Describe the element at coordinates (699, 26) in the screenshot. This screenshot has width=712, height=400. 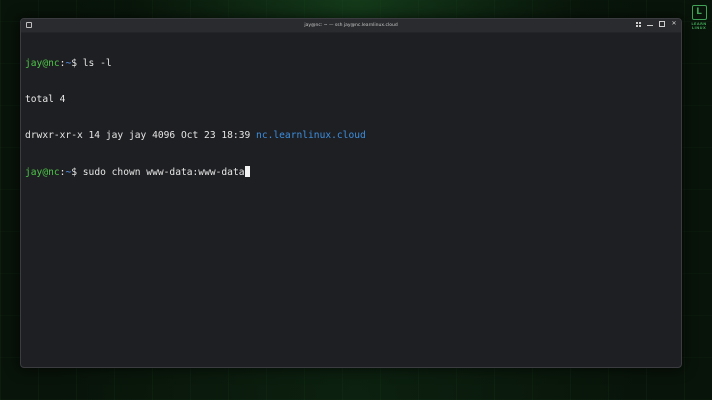
I see `logo-text: LEARN LINUX` at that location.